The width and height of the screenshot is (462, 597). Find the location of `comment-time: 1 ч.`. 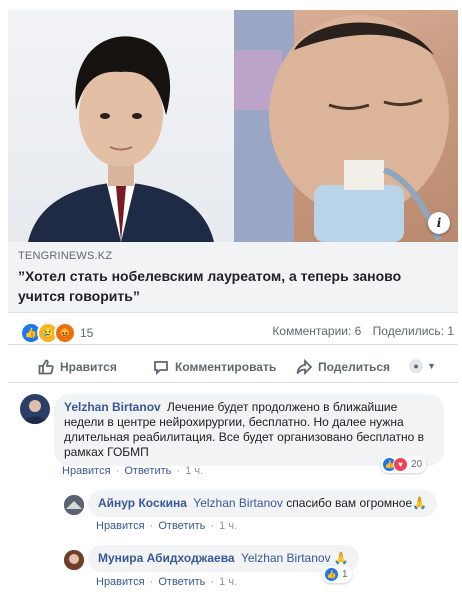

comment-time: 1 ч. is located at coordinates (194, 471).